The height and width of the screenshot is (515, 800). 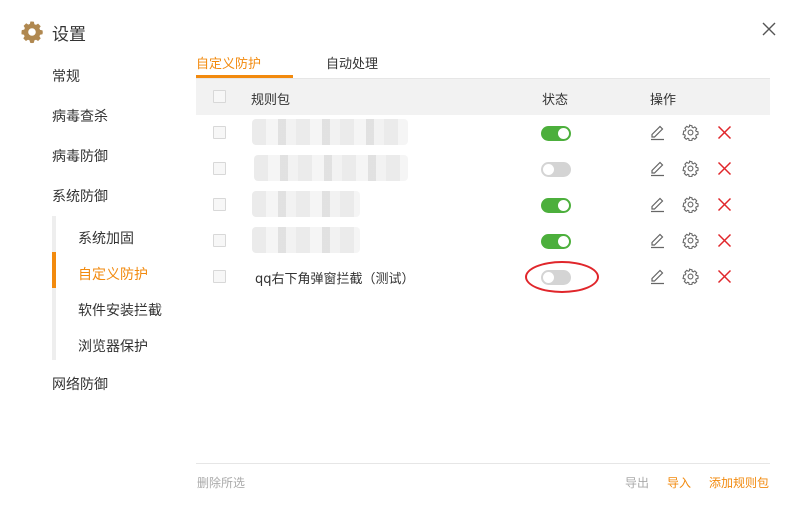 What do you see at coordinates (244, 76) in the screenshot?
I see `tab-active-underline` at bounding box center [244, 76].